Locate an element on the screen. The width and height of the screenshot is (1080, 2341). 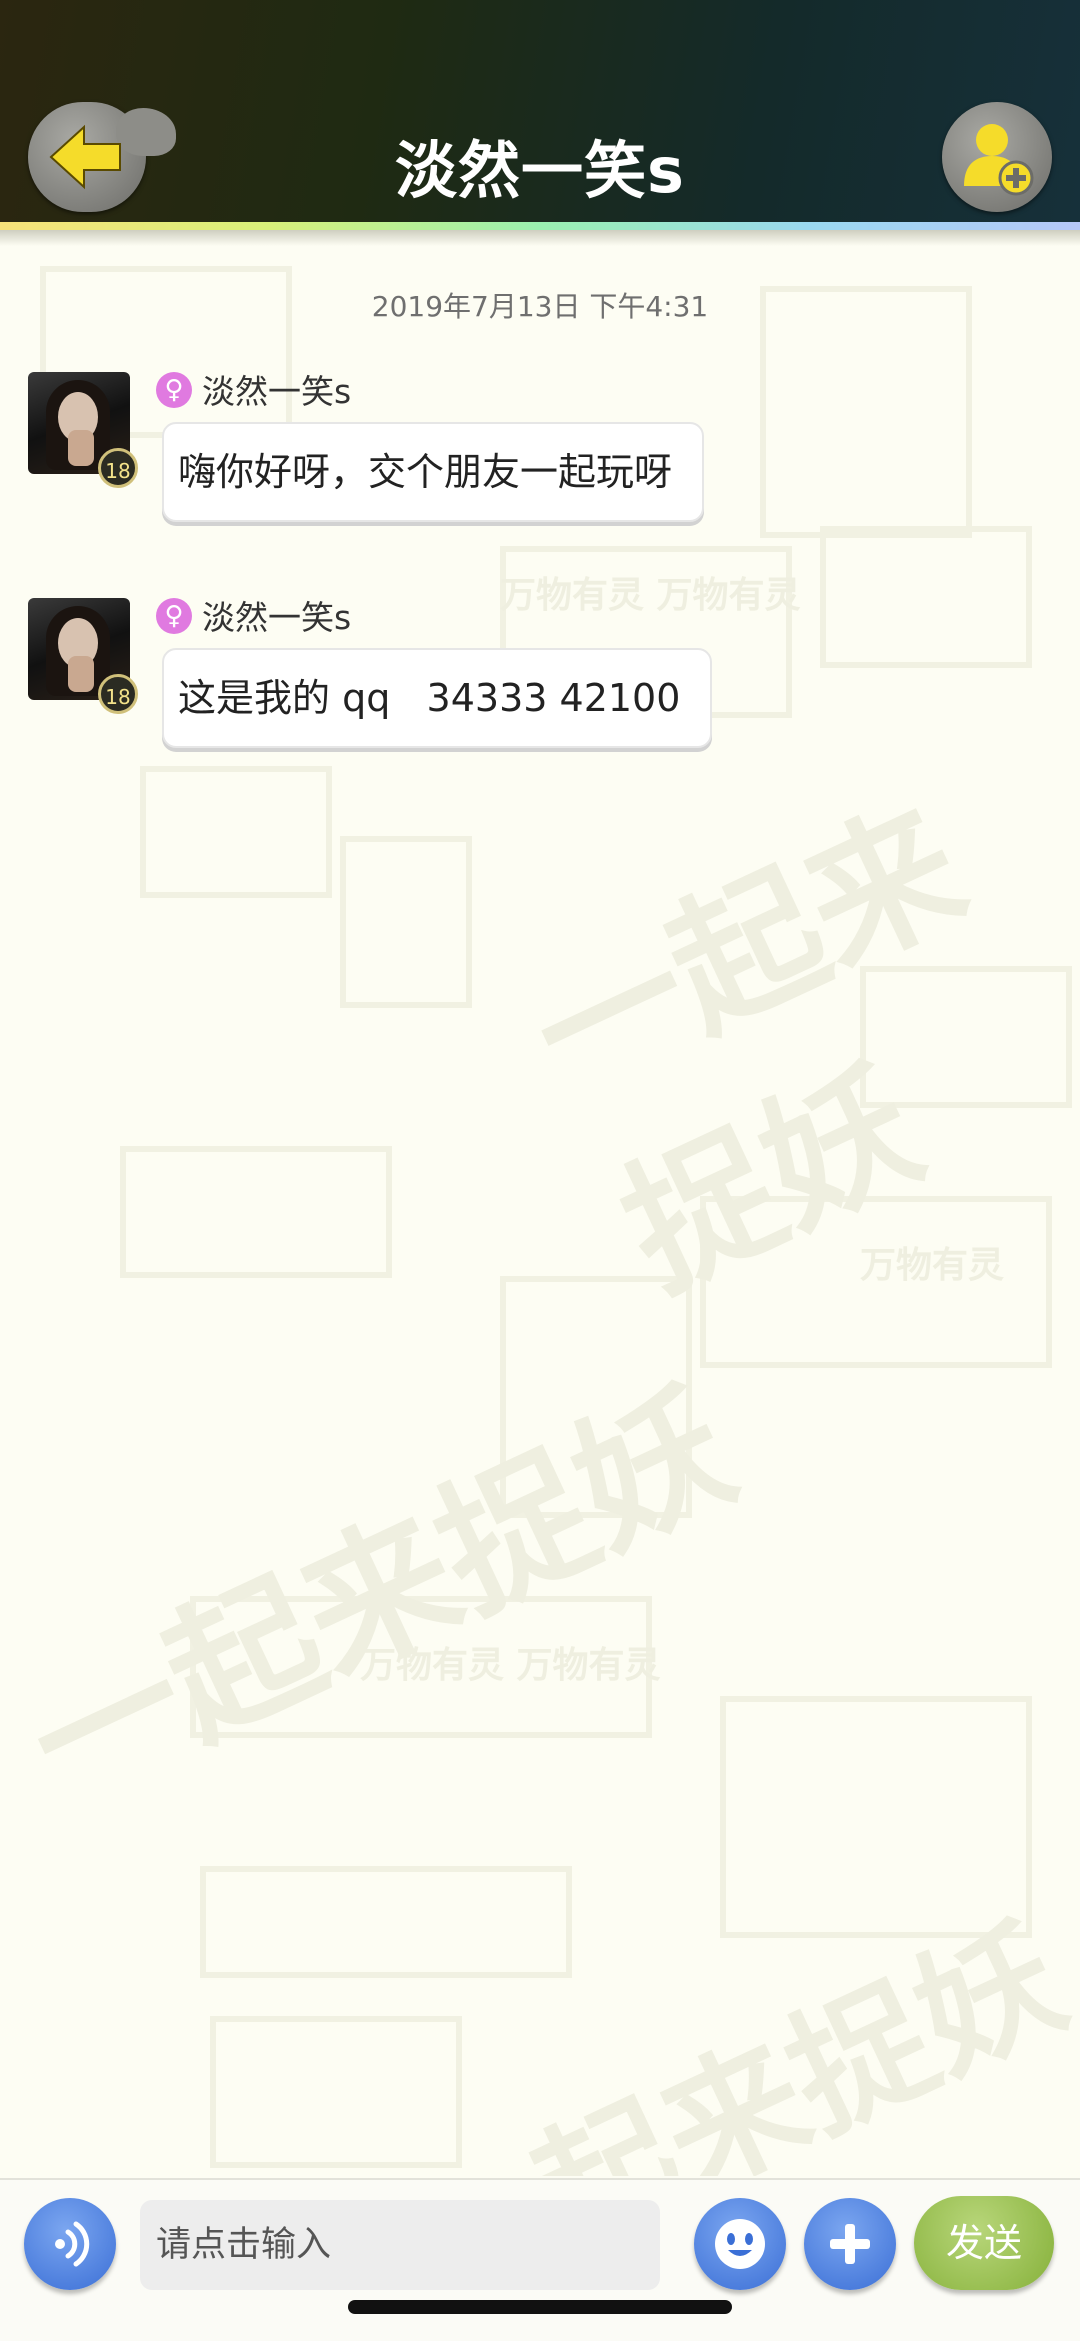
home-indicator is located at coordinates (540, 2307).